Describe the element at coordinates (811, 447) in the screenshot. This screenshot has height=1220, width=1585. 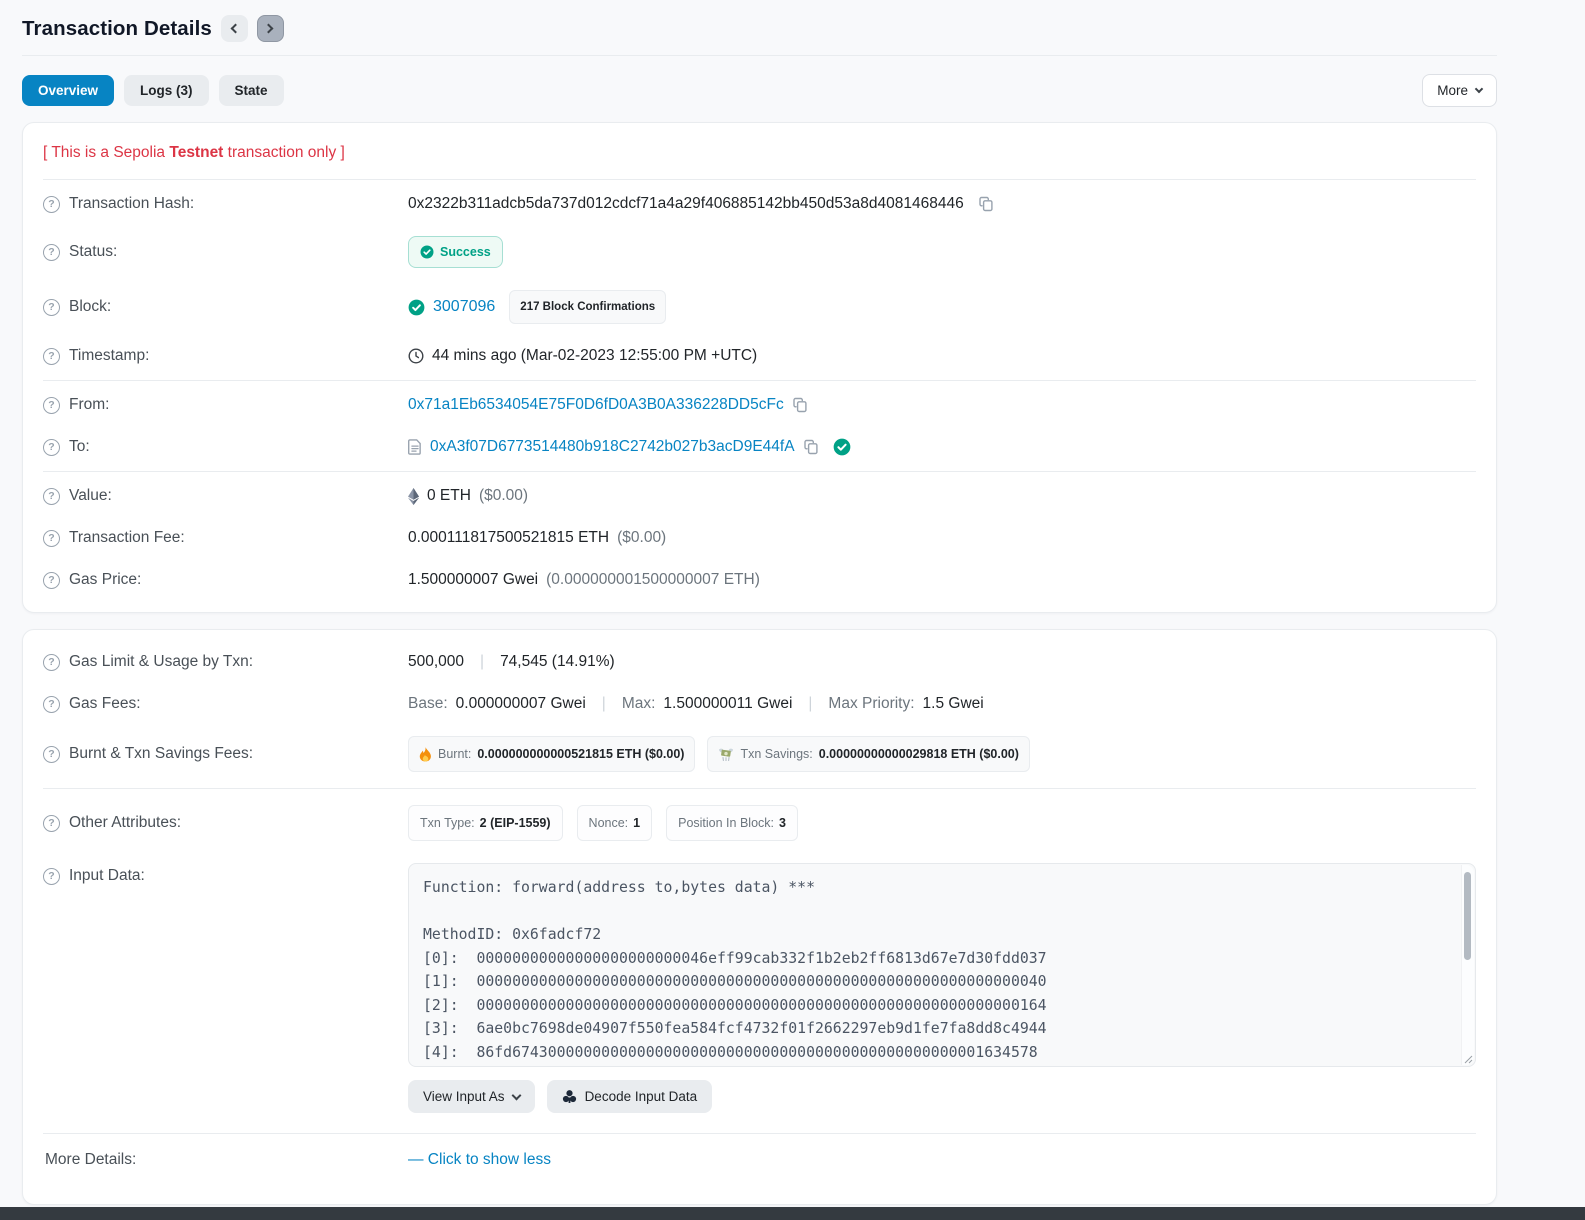
I see `copy-to-button` at that location.